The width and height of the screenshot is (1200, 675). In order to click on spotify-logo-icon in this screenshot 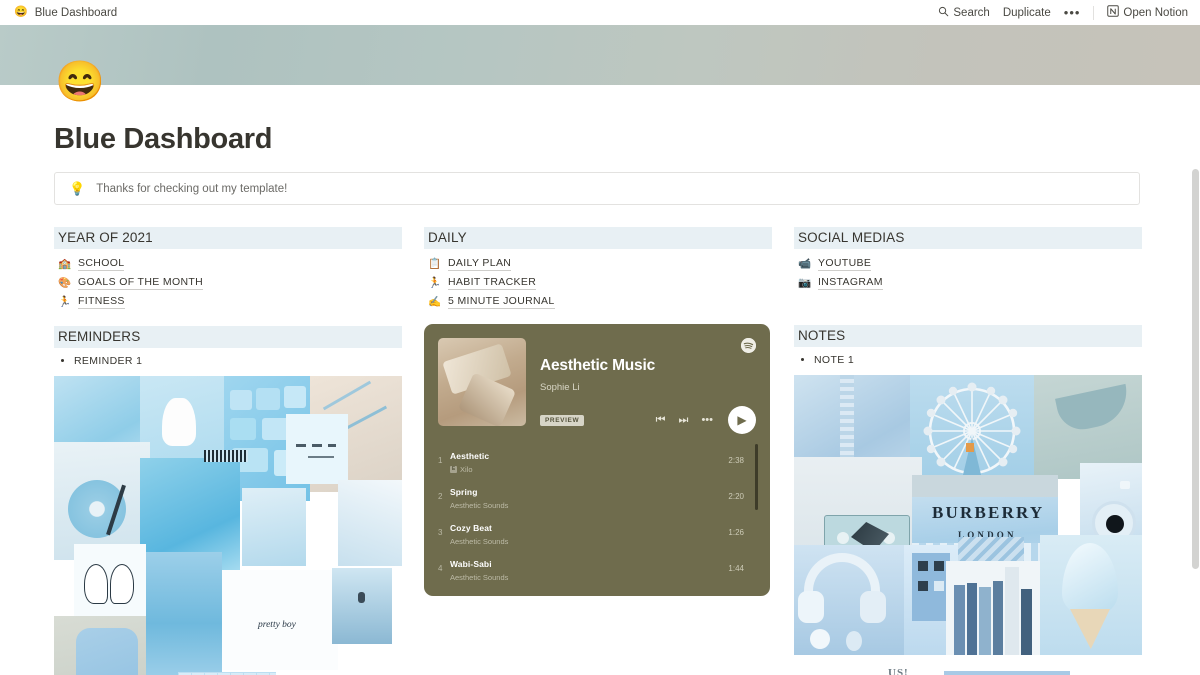, I will do `click(748, 345)`.